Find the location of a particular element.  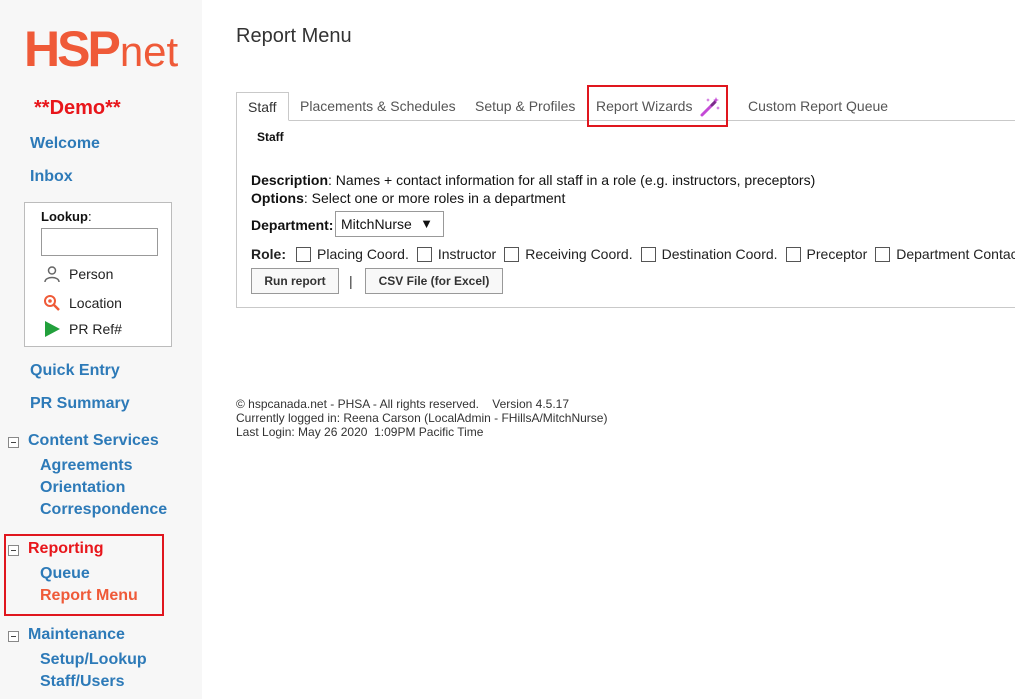

location-search-icon is located at coordinates (52, 303).